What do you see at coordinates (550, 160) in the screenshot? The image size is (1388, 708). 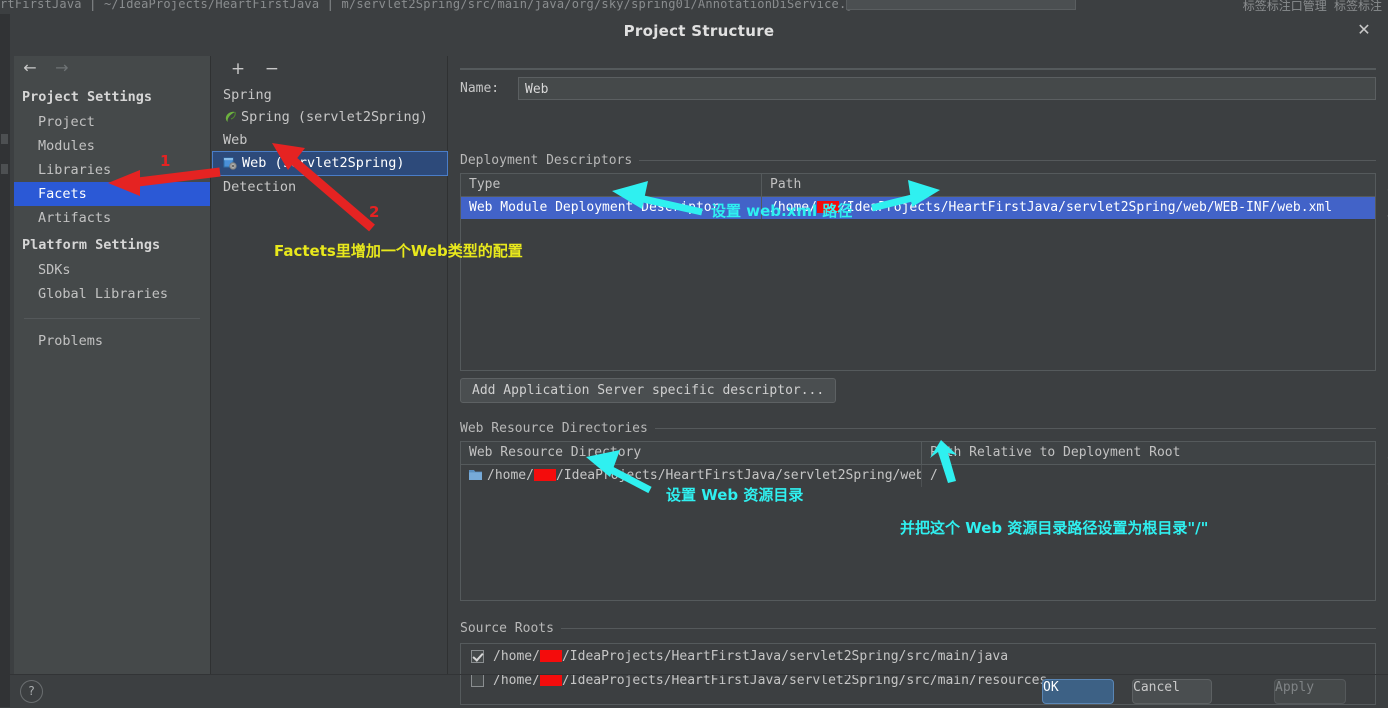 I see `deployment-descriptors-title: Deployment Descriptors` at bounding box center [550, 160].